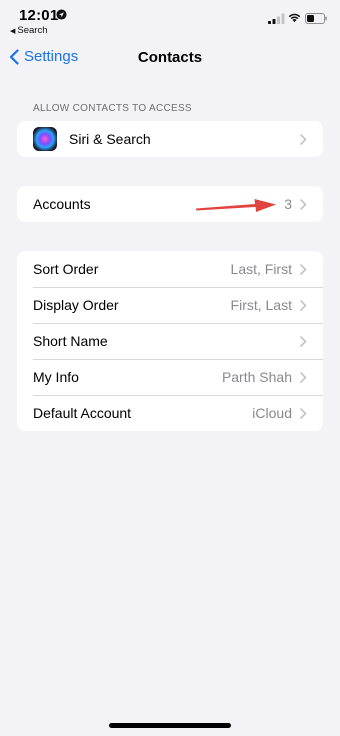 This screenshot has height=736, width=340. I want to click on short-name-label: Short Name, so click(70, 341).